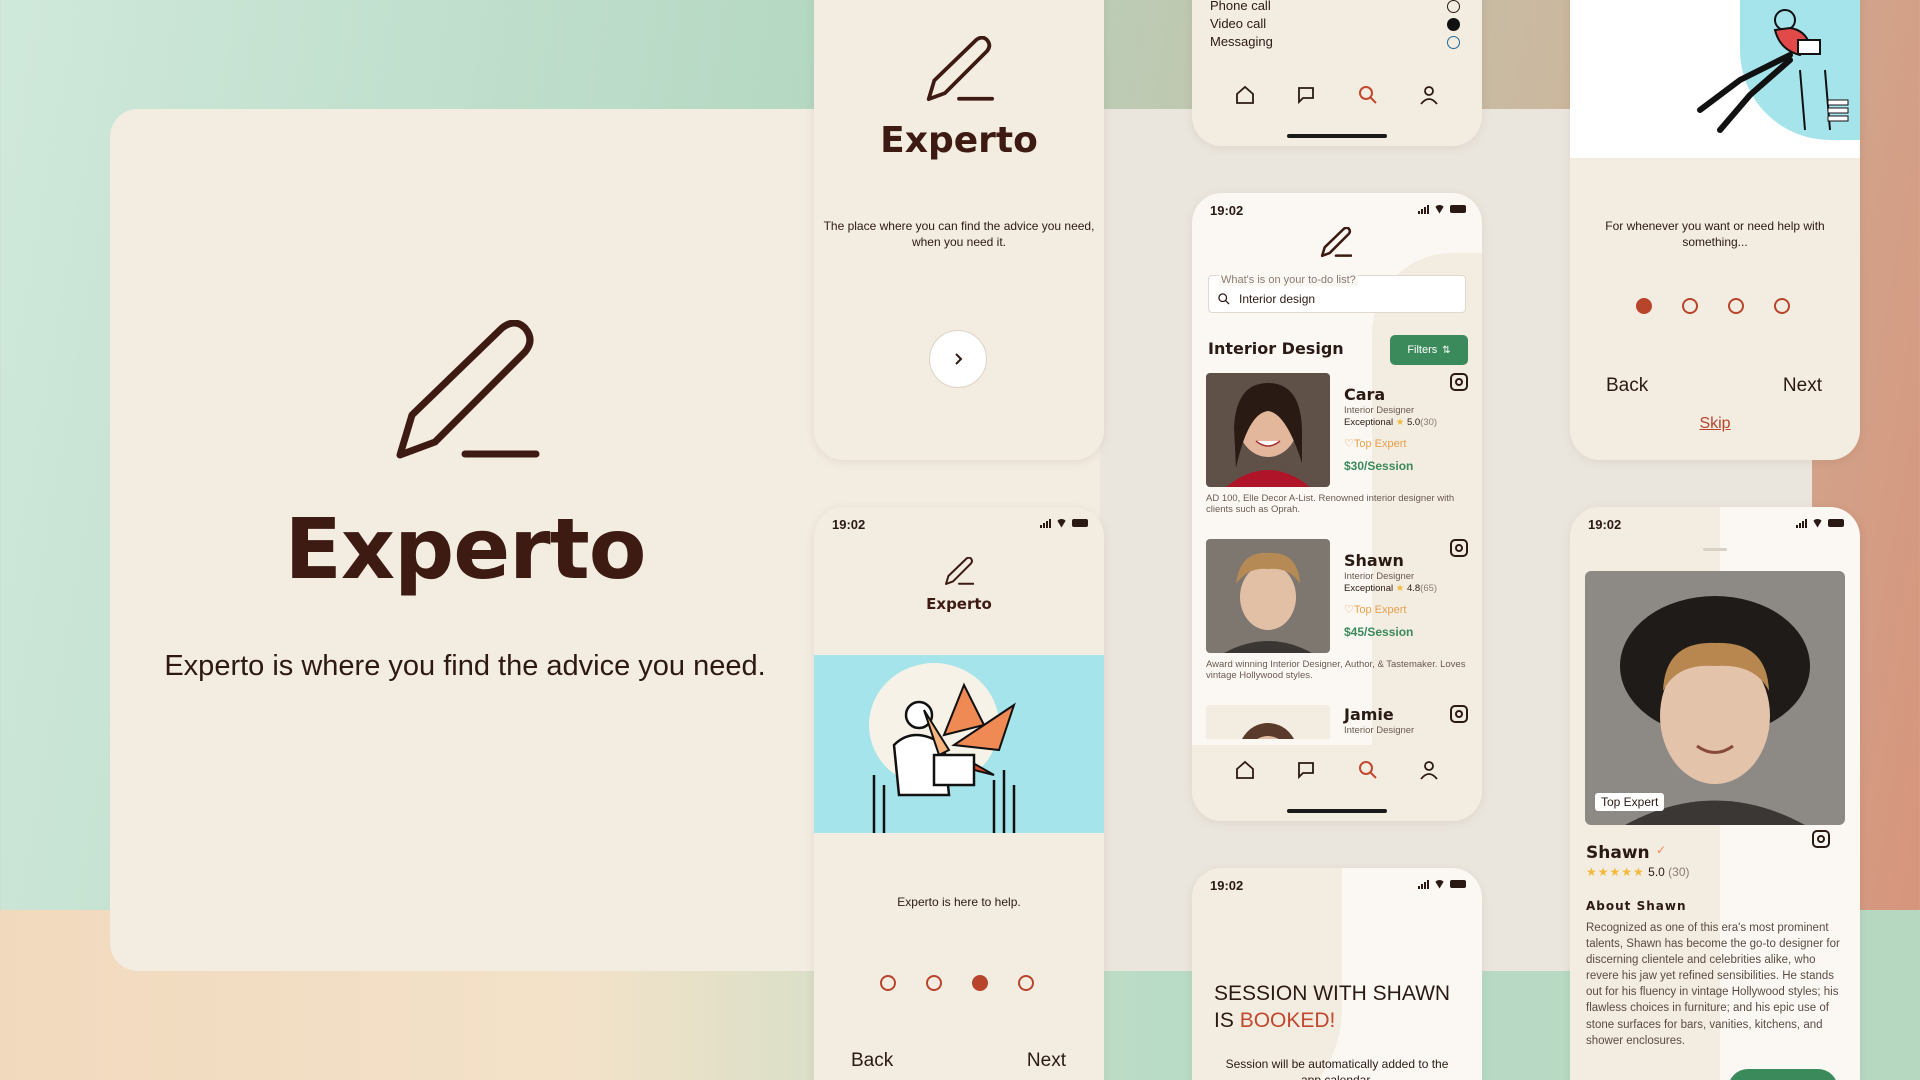 Image resolution: width=1920 pixels, height=1080 pixels. I want to click on booked-line-1: SESSION WITH SHAWN, so click(1332, 993).